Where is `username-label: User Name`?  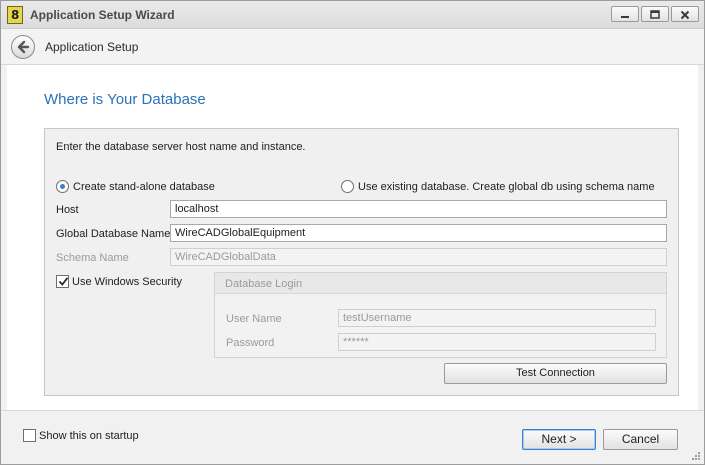 username-label: User Name is located at coordinates (254, 319).